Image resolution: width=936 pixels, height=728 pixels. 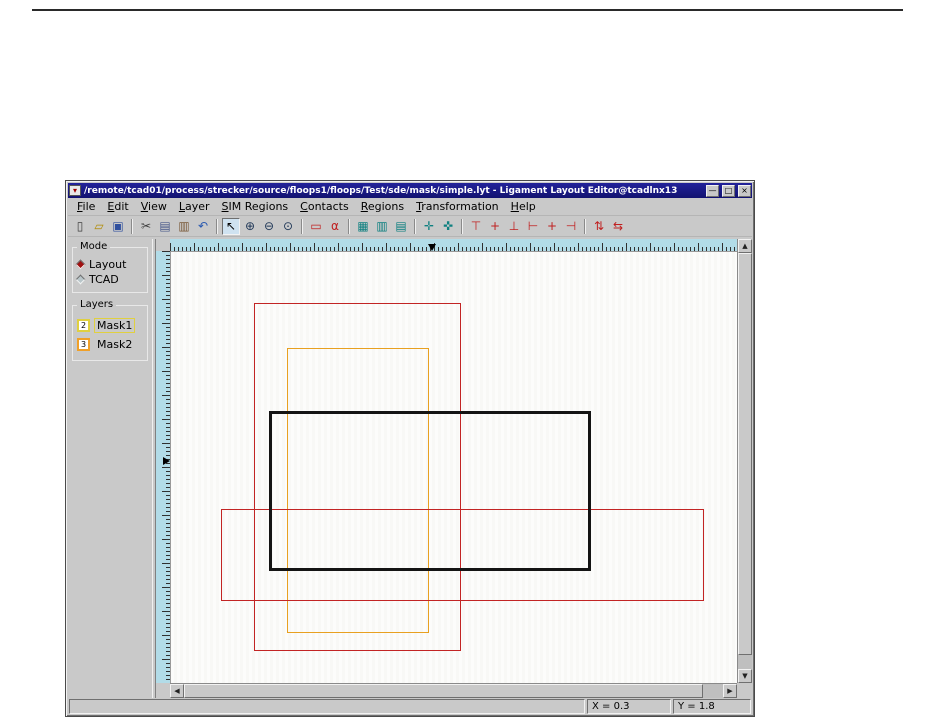 I want to click on menu-contacts: Contacts, so click(x=324, y=206).